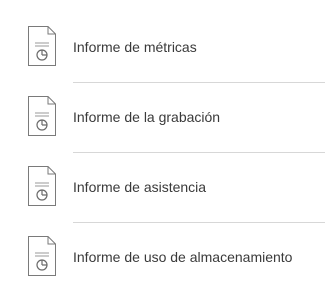 This screenshot has height=301, width=325. What do you see at coordinates (140, 187) in the screenshot?
I see `report-label: Informe de asistencia` at bounding box center [140, 187].